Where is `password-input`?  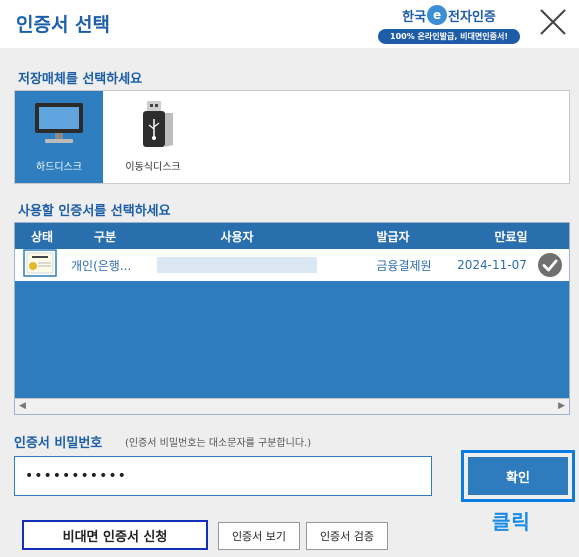
password-input is located at coordinates (223, 476).